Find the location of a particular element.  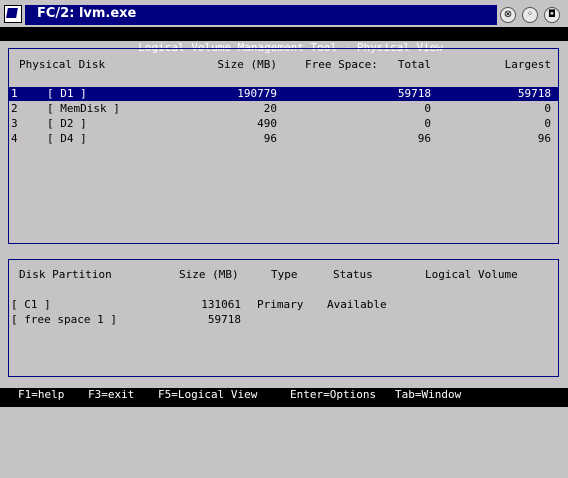

disk-size: 190779 is located at coordinates (257, 93).